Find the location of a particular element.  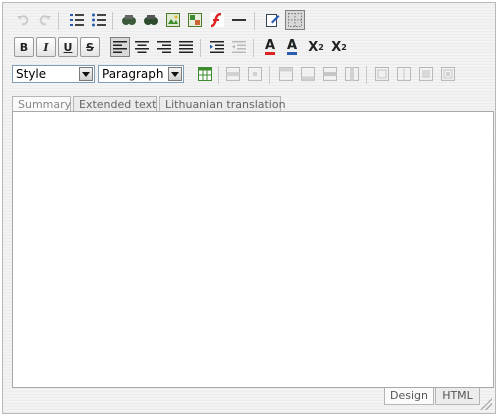

table-props-icon is located at coordinates (426, 74).